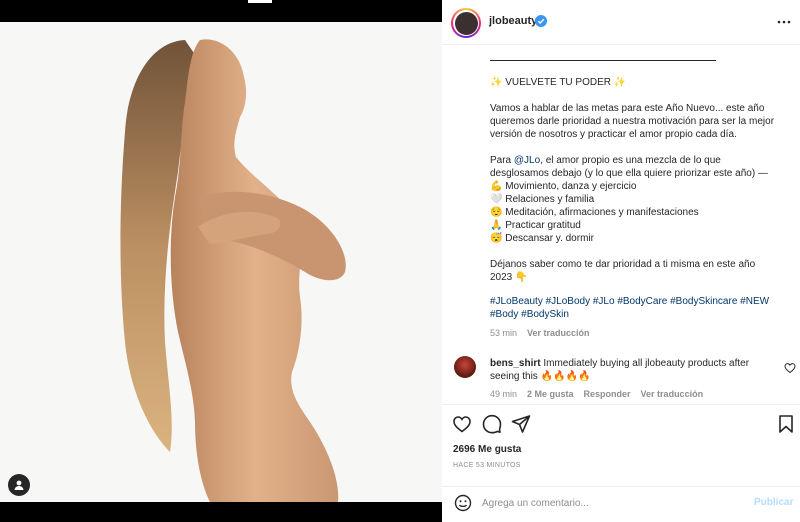 The width and height of the screenshot is (800, 522). I want to click on photo-top-bar, so click(221, 11).